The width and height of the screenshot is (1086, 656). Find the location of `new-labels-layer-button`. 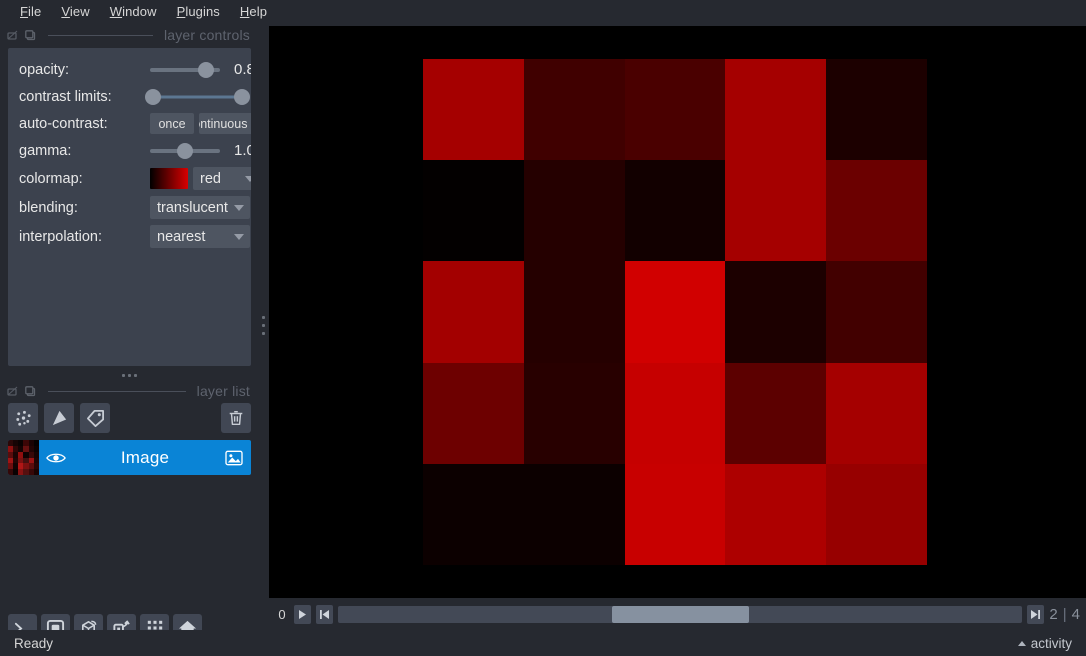

new-labels-layer-button is located at coordinates (95, 418).